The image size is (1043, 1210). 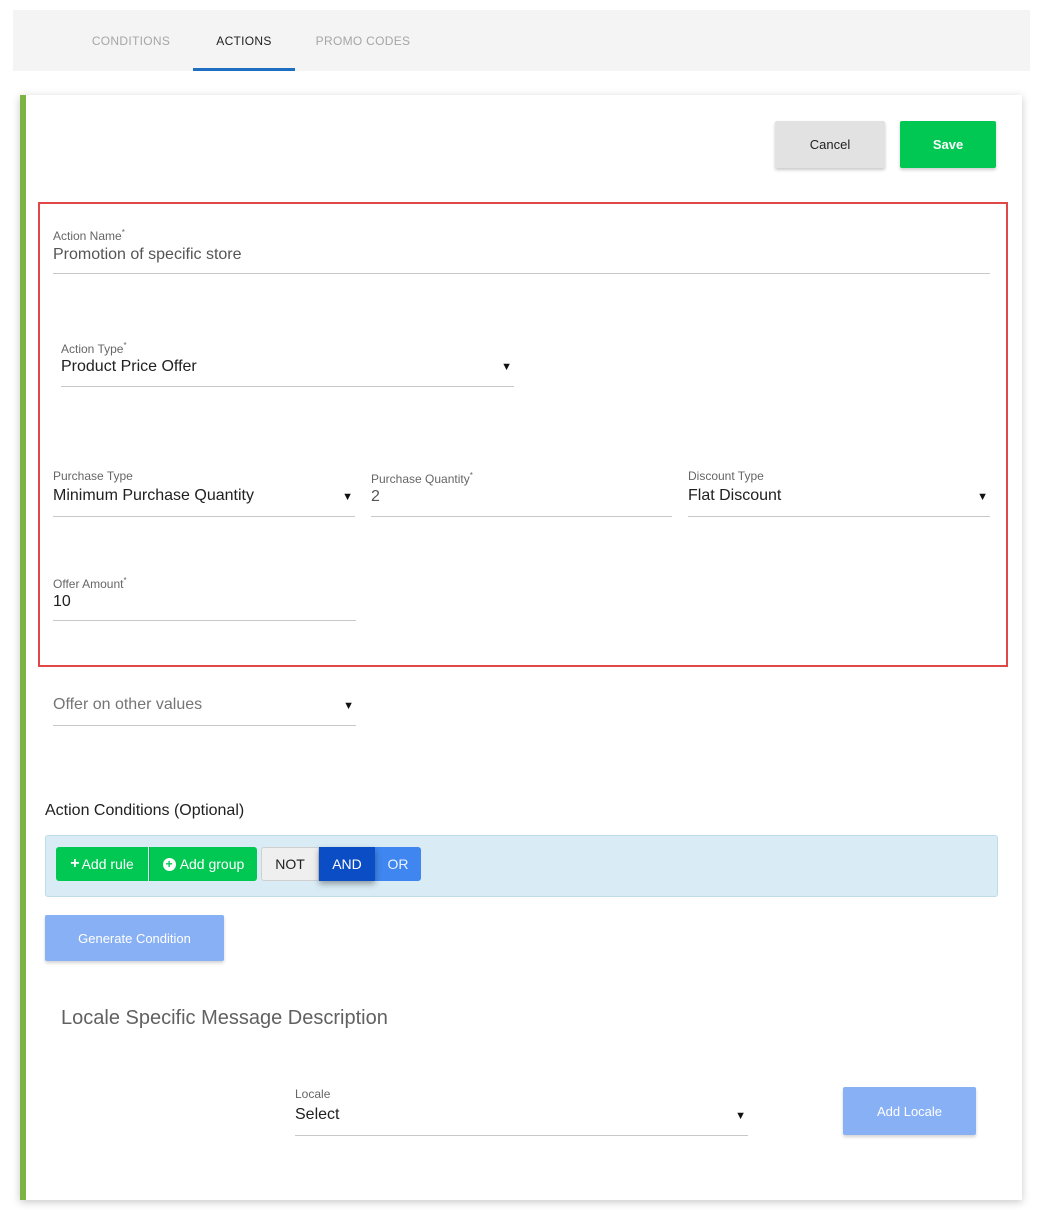 I want to click on purchase-quantity-label: Purchase Quantity*, so click(x=422, y=478).